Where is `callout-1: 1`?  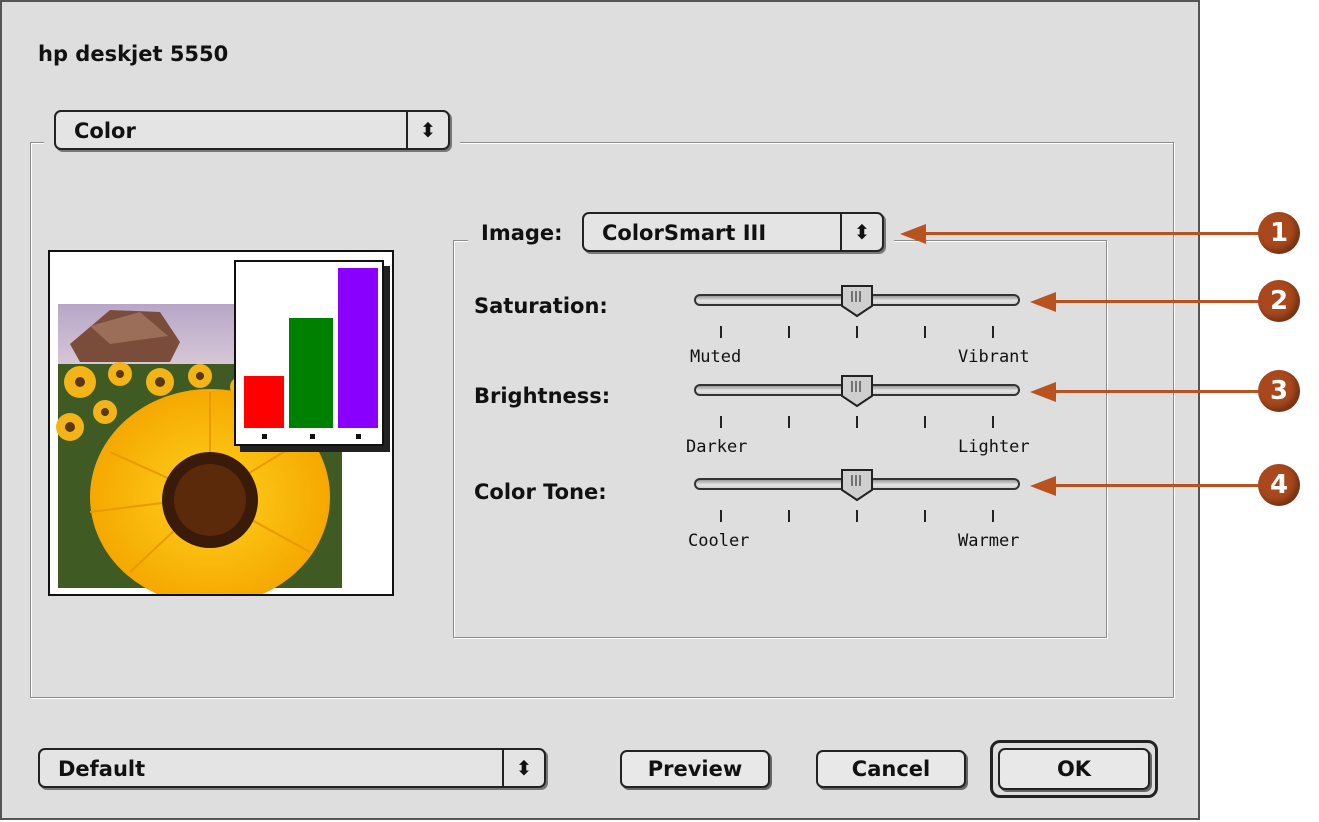 callout-1: 1 is located at coordinates (1279, 233).